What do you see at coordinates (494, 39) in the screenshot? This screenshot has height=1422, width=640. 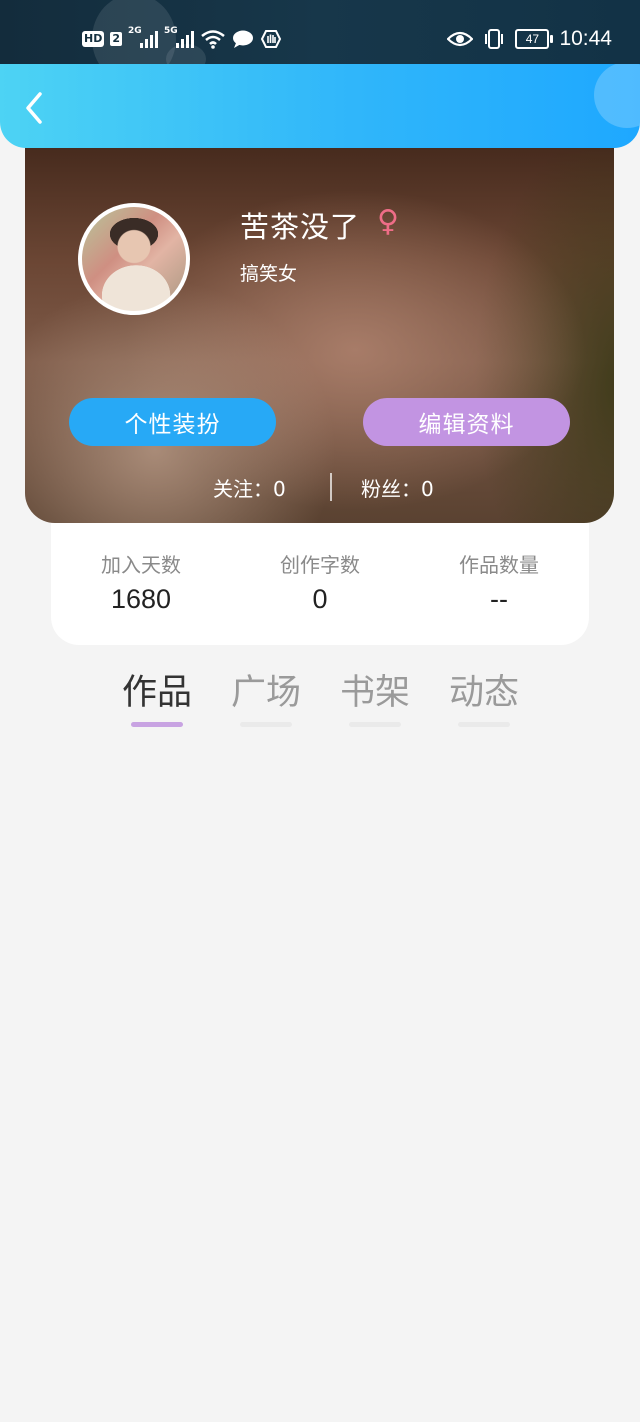 I see `vibrate-icon` at bounding box center [494, 39].